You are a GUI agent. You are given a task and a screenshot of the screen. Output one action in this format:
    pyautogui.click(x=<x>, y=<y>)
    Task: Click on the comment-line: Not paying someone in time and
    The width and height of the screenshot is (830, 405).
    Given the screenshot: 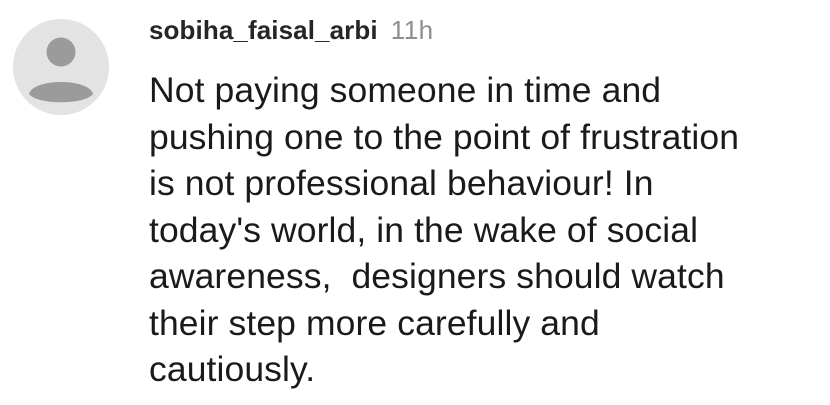 What is the action you would take?
    pyautogui.click(x=405, y=90)
    